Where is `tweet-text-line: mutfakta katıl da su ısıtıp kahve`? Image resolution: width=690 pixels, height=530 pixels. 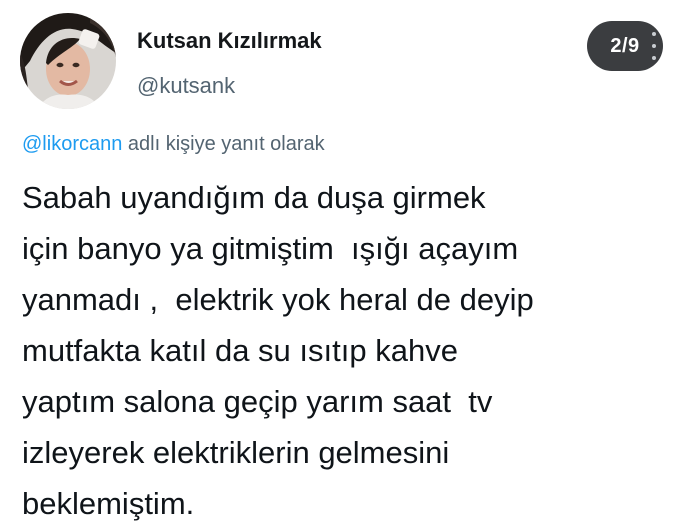
tweet-text-line: mutfakta katıl da su ısıtıp kahve is located at coordinates (240, 350).